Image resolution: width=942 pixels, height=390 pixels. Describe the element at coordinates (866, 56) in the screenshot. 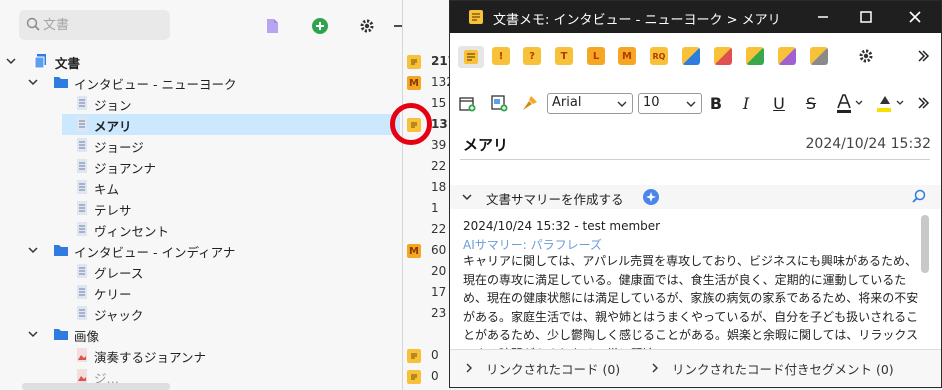

I see `memo-settings-gear-icon` at that location.